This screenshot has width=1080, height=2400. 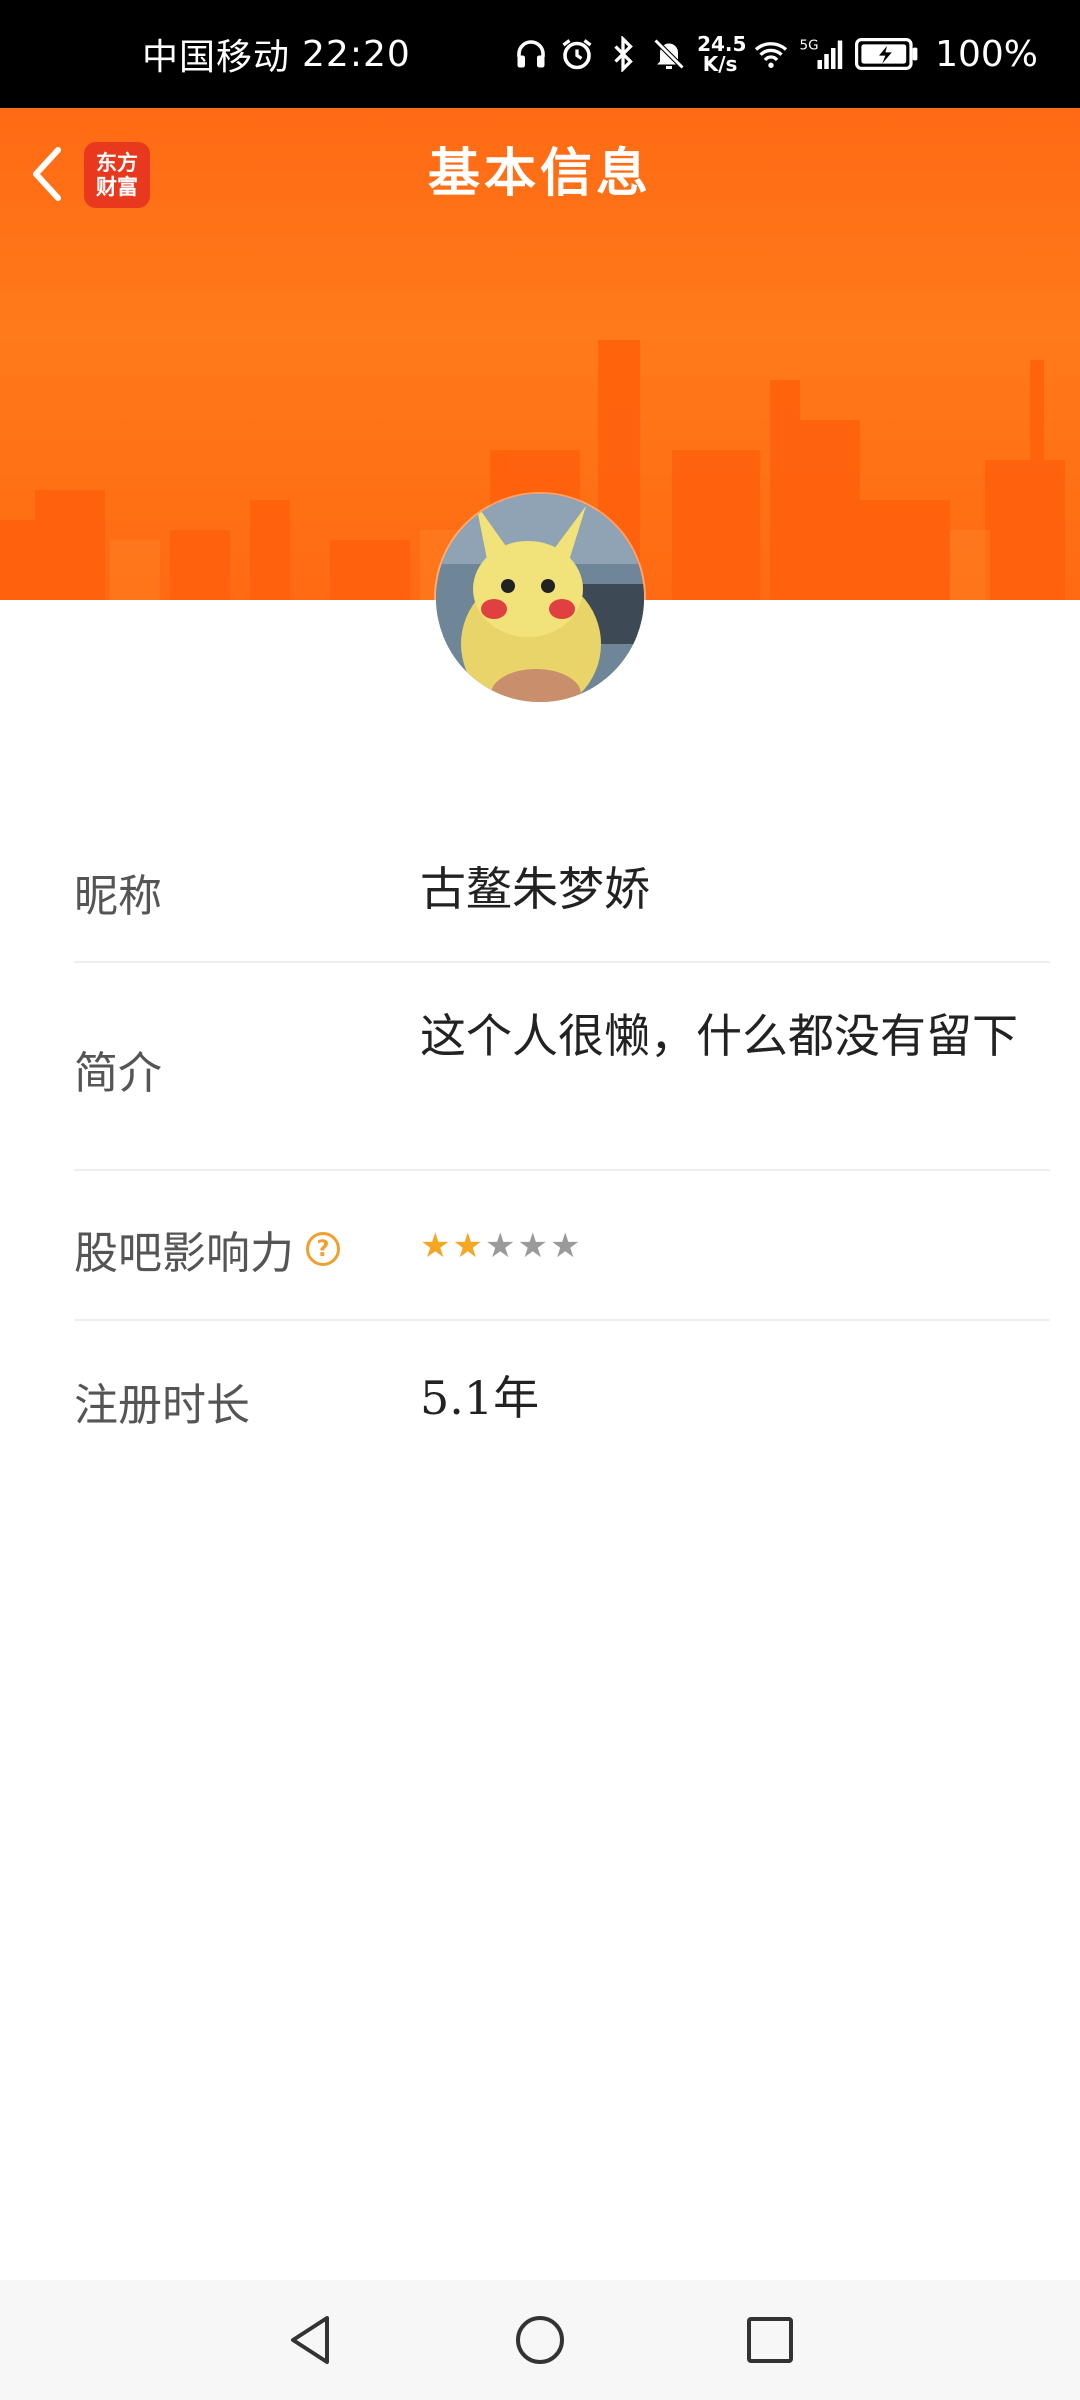 I want to click on headphones-icon, so click(x=531, y=54).